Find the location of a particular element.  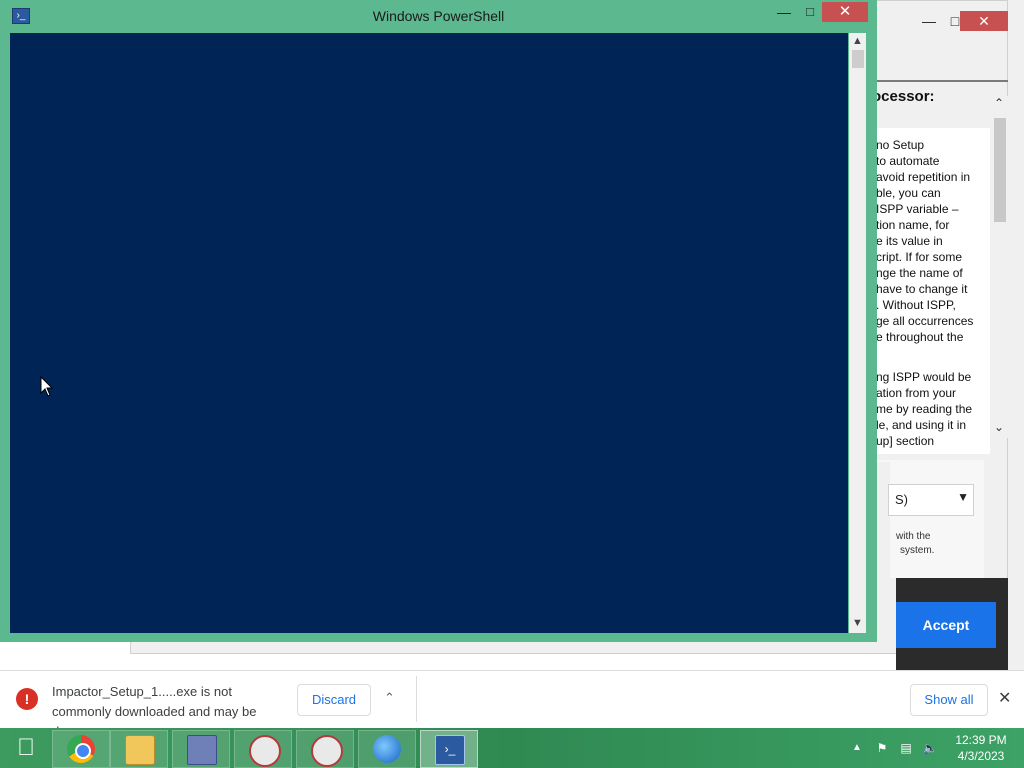

network-icon: ▤ is located at coordinates (906, 748).